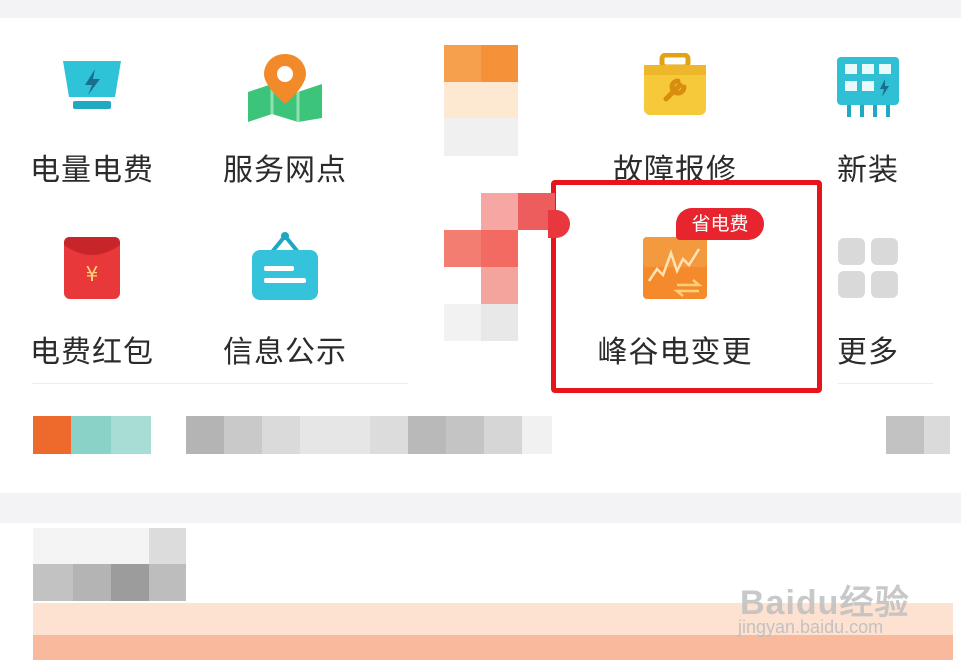 This screenshot has width=961, height=660. I want to click on service-new-install: 新装, so click(868, 120).